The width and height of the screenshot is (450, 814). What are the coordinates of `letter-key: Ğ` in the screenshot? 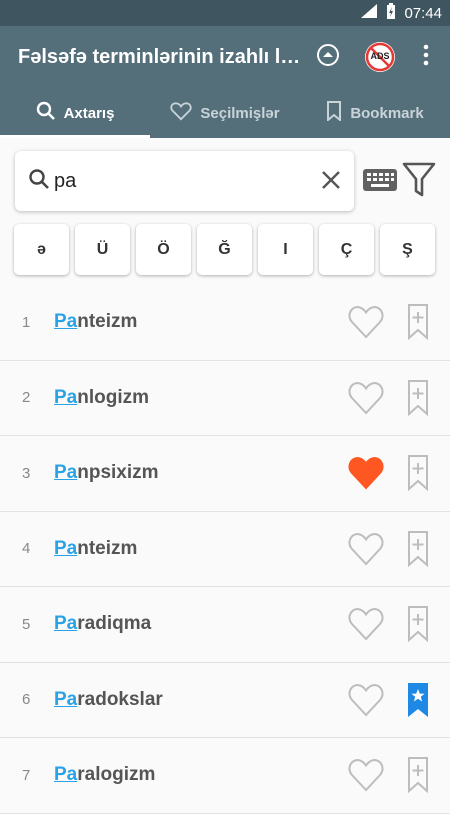 It's located at (224, 249).